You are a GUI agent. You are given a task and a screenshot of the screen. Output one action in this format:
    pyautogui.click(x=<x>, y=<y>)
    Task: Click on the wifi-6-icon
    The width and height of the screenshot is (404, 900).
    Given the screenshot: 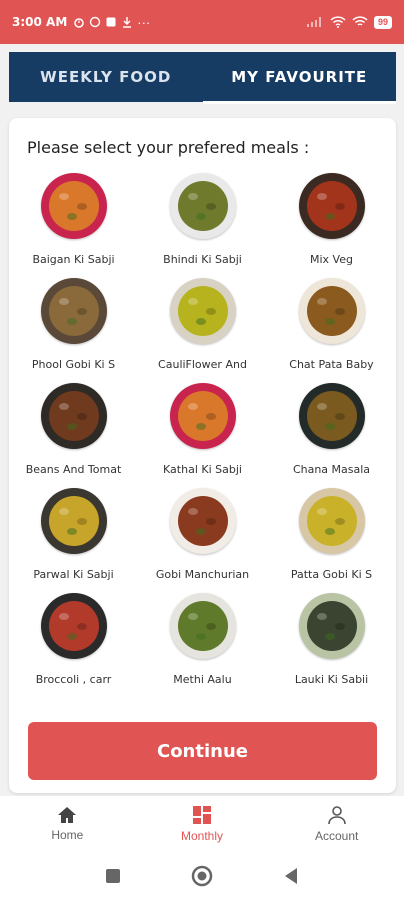 What is the action you would take?
    pyautogui.click(x=360, y=21)
    